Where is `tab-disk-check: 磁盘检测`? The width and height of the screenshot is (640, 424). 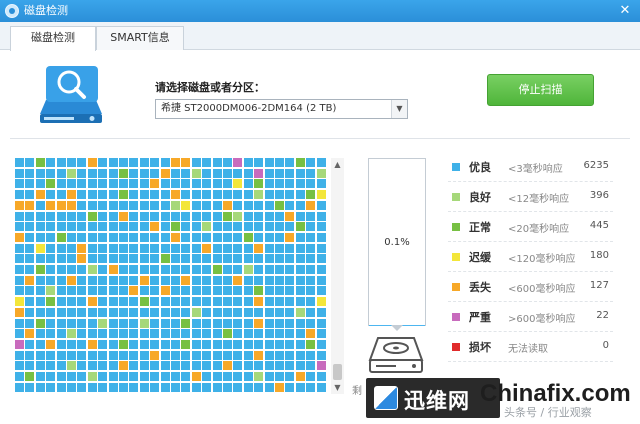 tab-disk-check: 磁盘检测 is located at coordinates (53, 38).